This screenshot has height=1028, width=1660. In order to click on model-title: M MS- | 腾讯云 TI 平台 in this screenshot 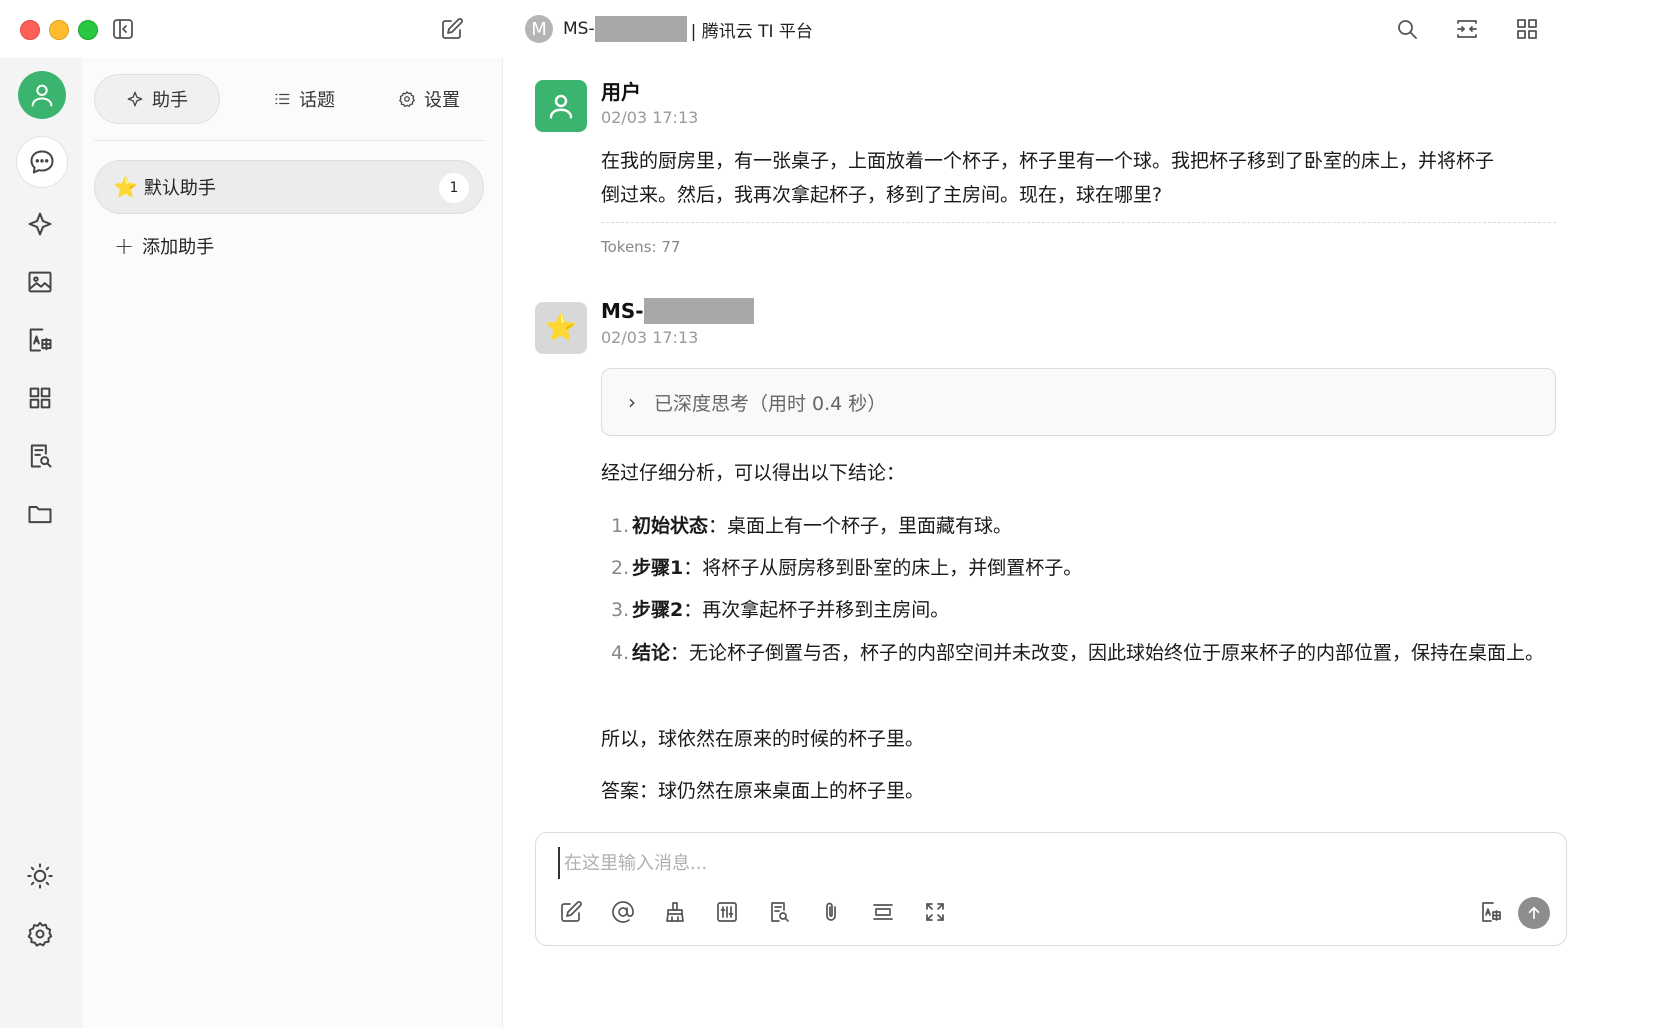, I will do `click(669, 29)`.